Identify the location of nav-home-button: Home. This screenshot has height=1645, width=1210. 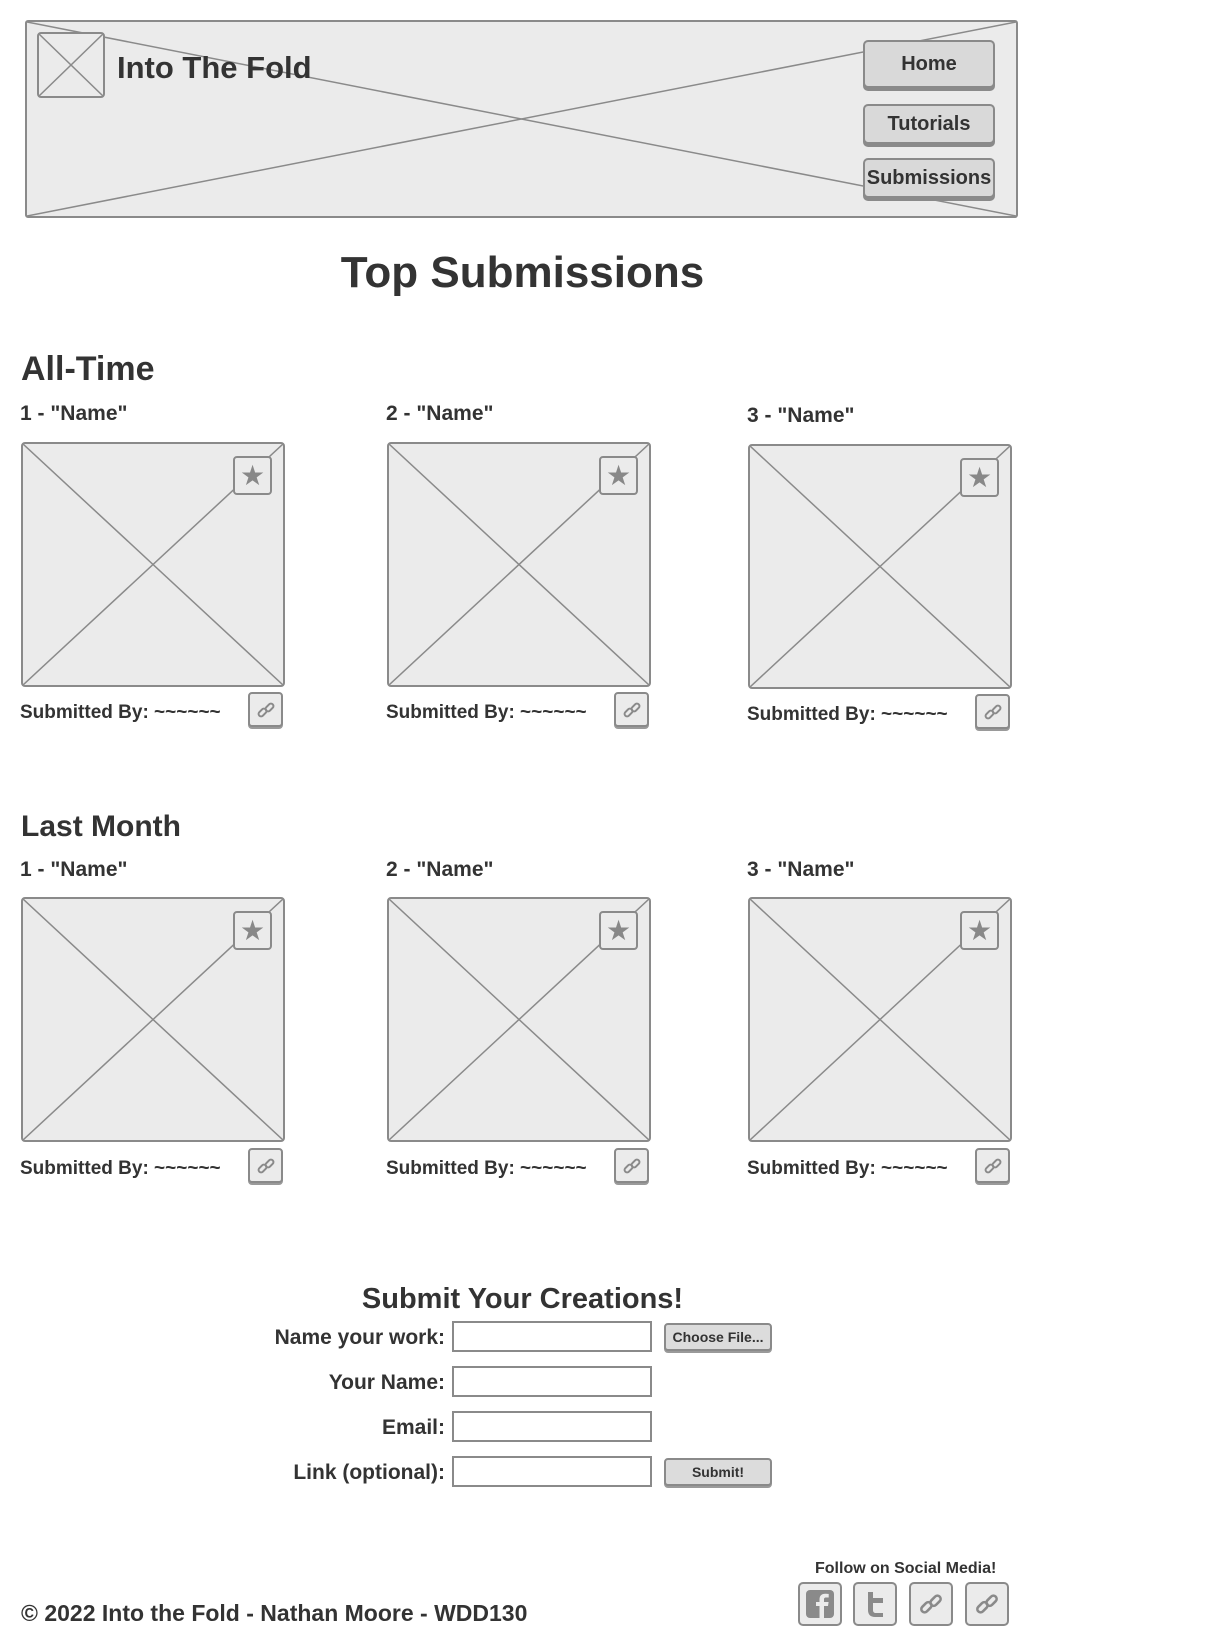
(929, 64).